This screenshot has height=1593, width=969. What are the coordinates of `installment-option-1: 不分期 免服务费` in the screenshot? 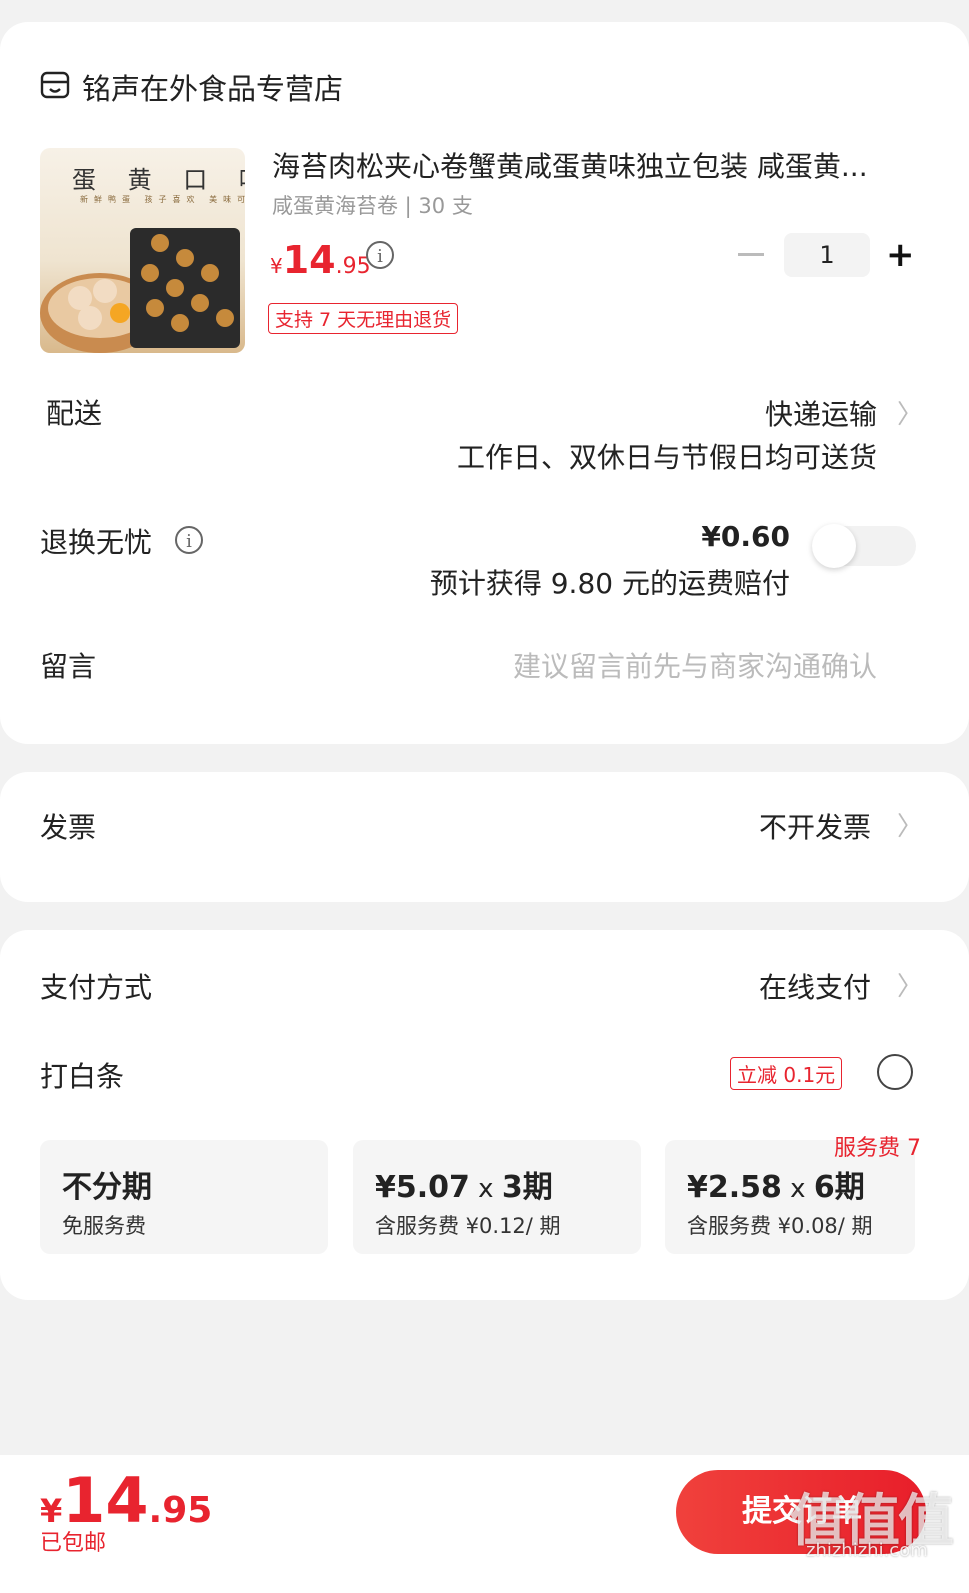 It's located at (184, 1197).